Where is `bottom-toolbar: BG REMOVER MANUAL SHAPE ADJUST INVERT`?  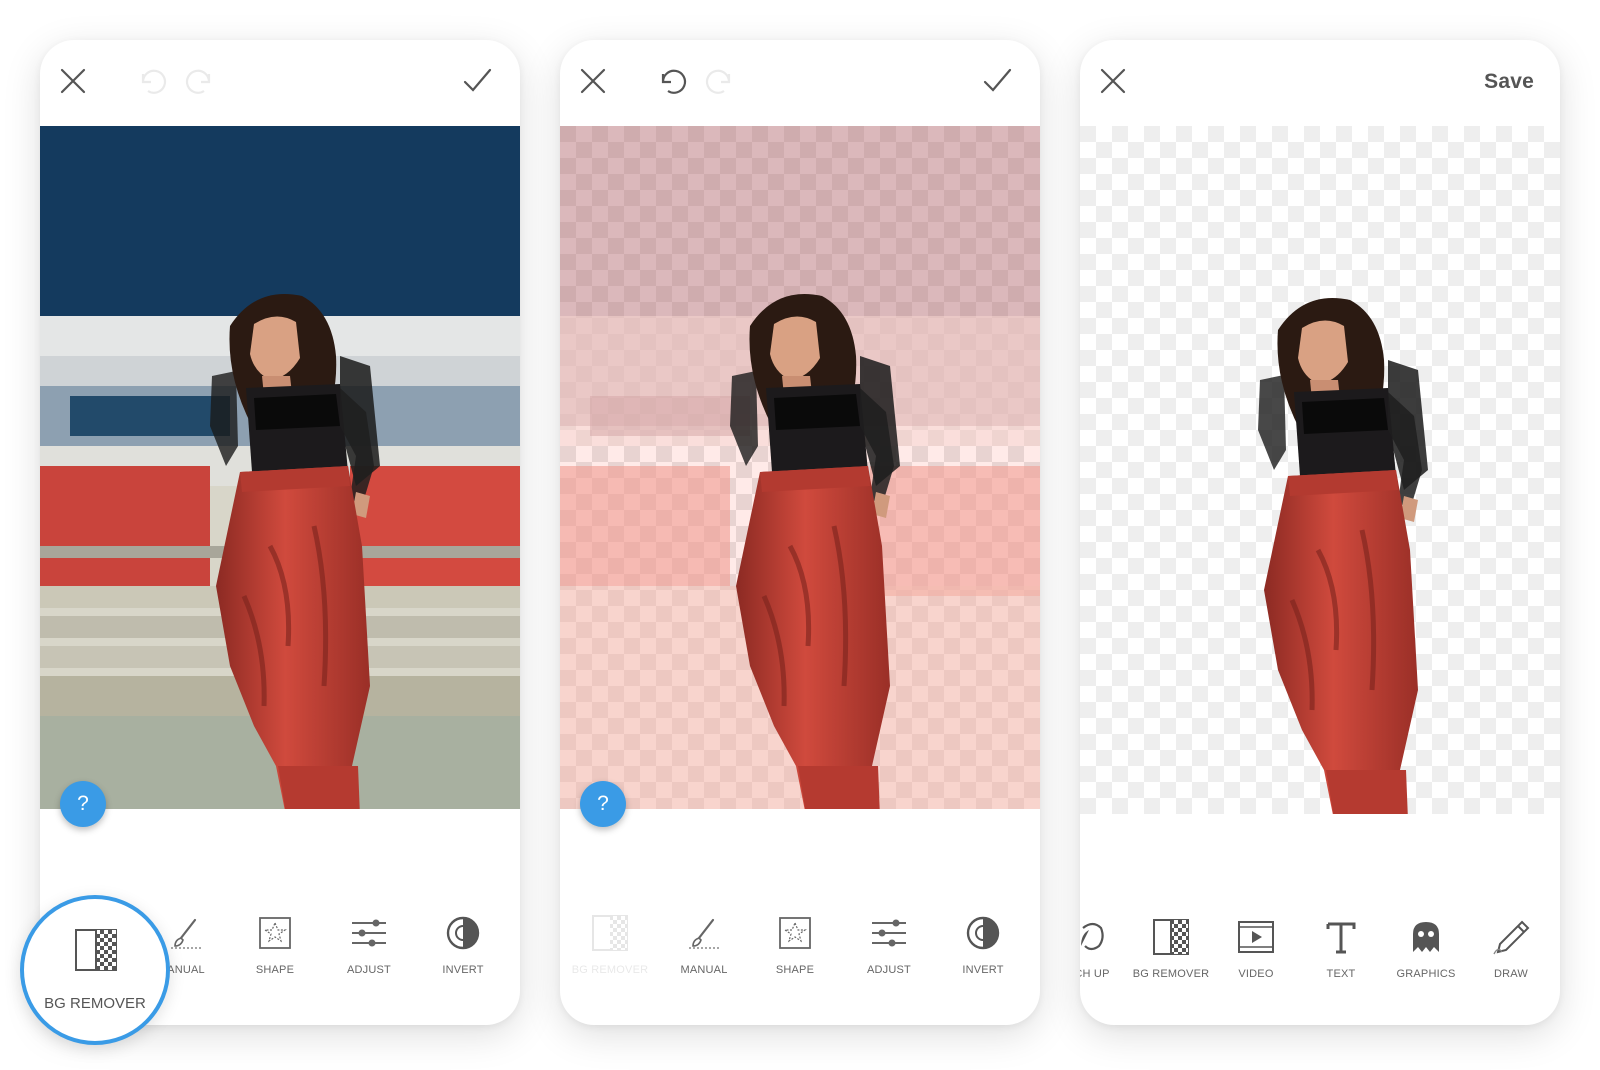 bottom-toolbar: BG REMOVER MANUAL SHAPE ADJUST INVERT is located at coordinates (800, 957).